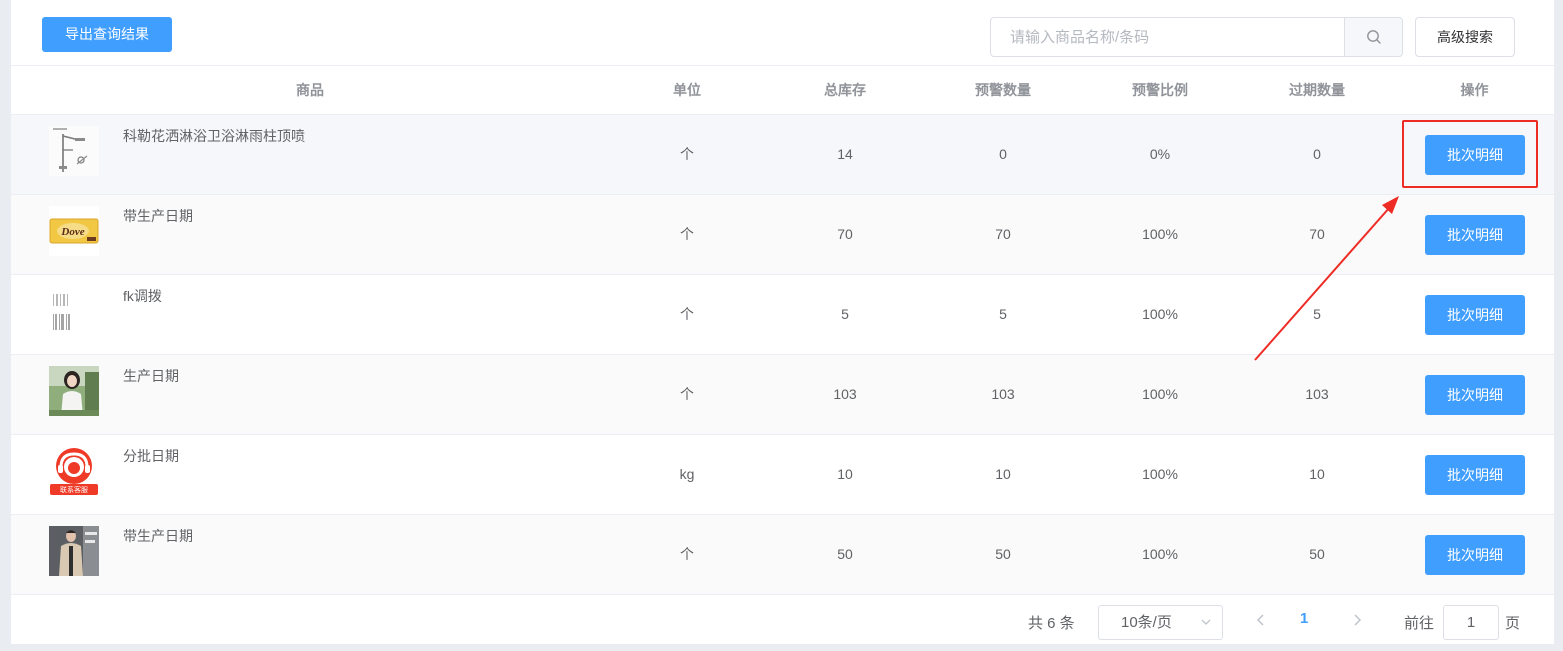  What do you see at coordinates (1317, 90) in the screenshot?
I see `header-expired-qty: 过期数量` at bounding box center [1317, 90].